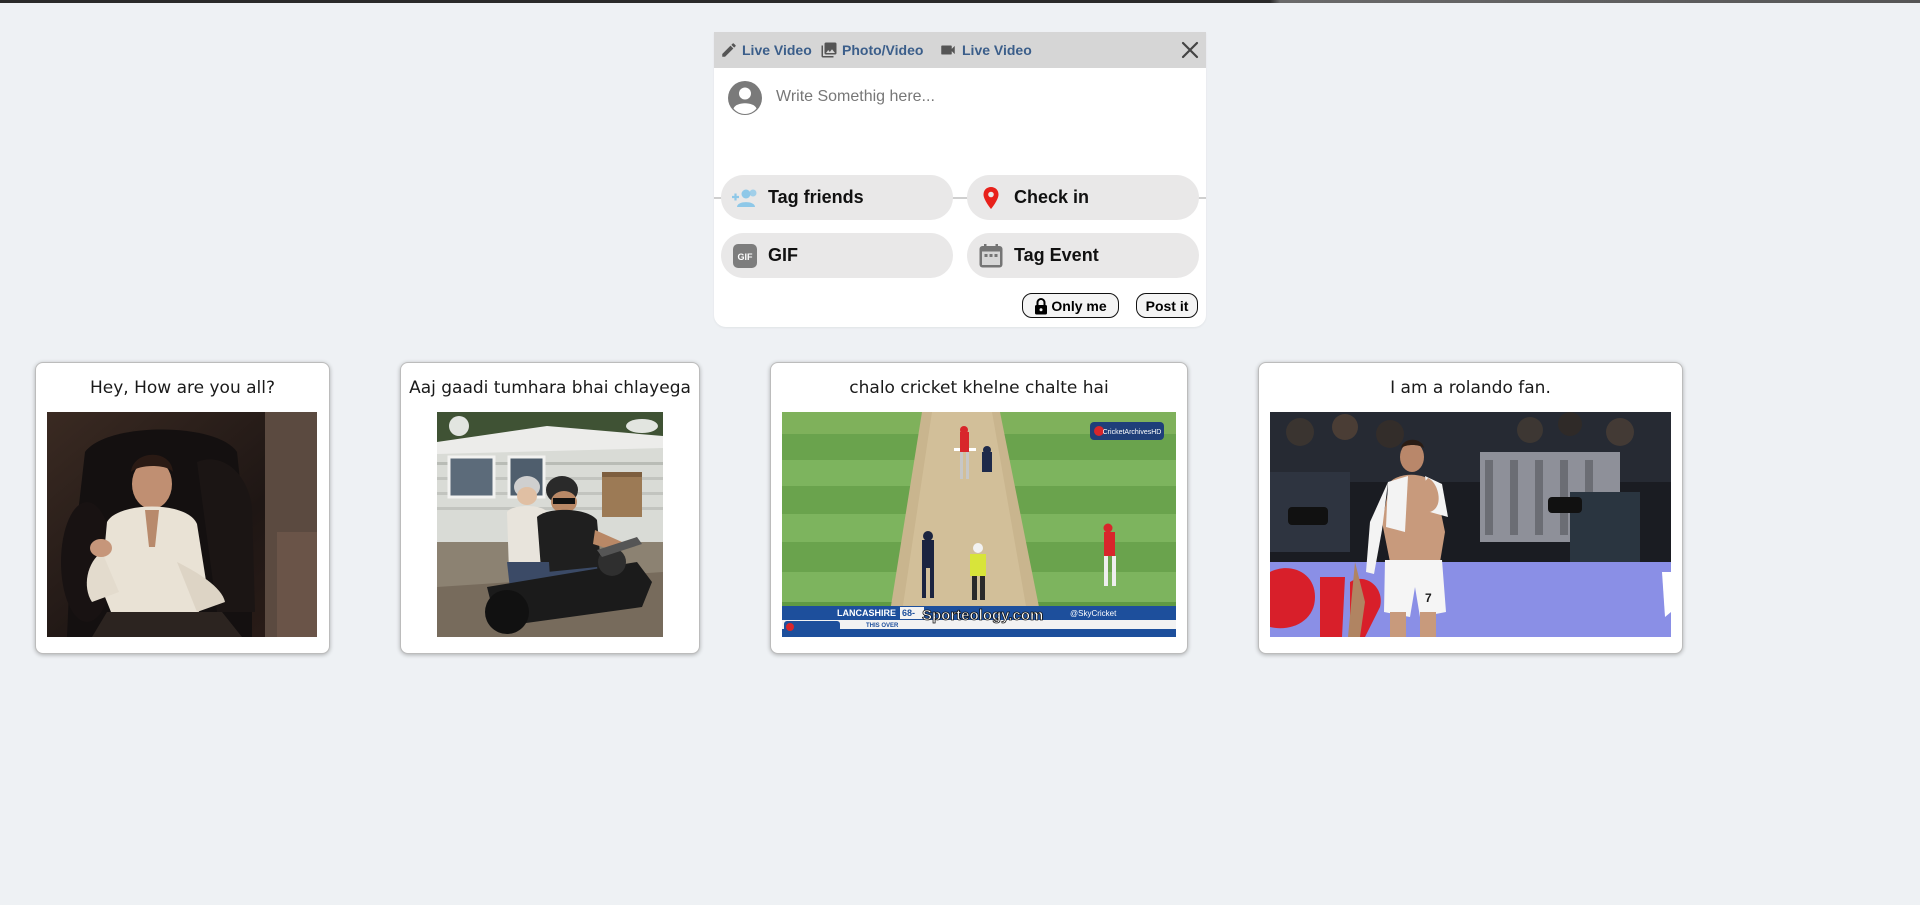  What do you see at coordinates (745, 98) in the screenshot?
I see `account-circle-icon` at bounding box center [745, 98].